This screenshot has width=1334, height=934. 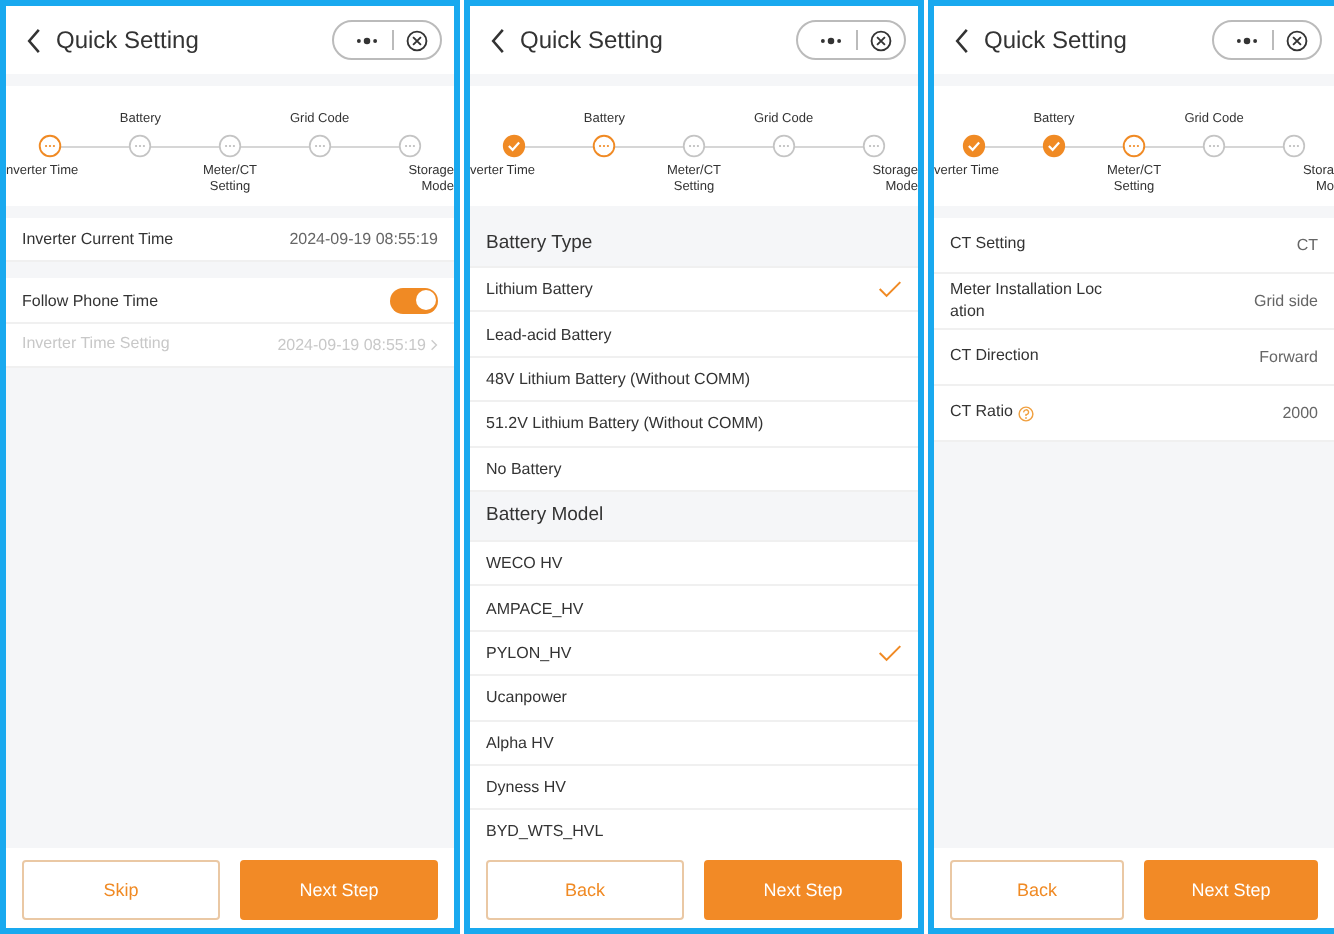 I want to click on setting-label: Inverter Current Time, so click(x=98, y=239).